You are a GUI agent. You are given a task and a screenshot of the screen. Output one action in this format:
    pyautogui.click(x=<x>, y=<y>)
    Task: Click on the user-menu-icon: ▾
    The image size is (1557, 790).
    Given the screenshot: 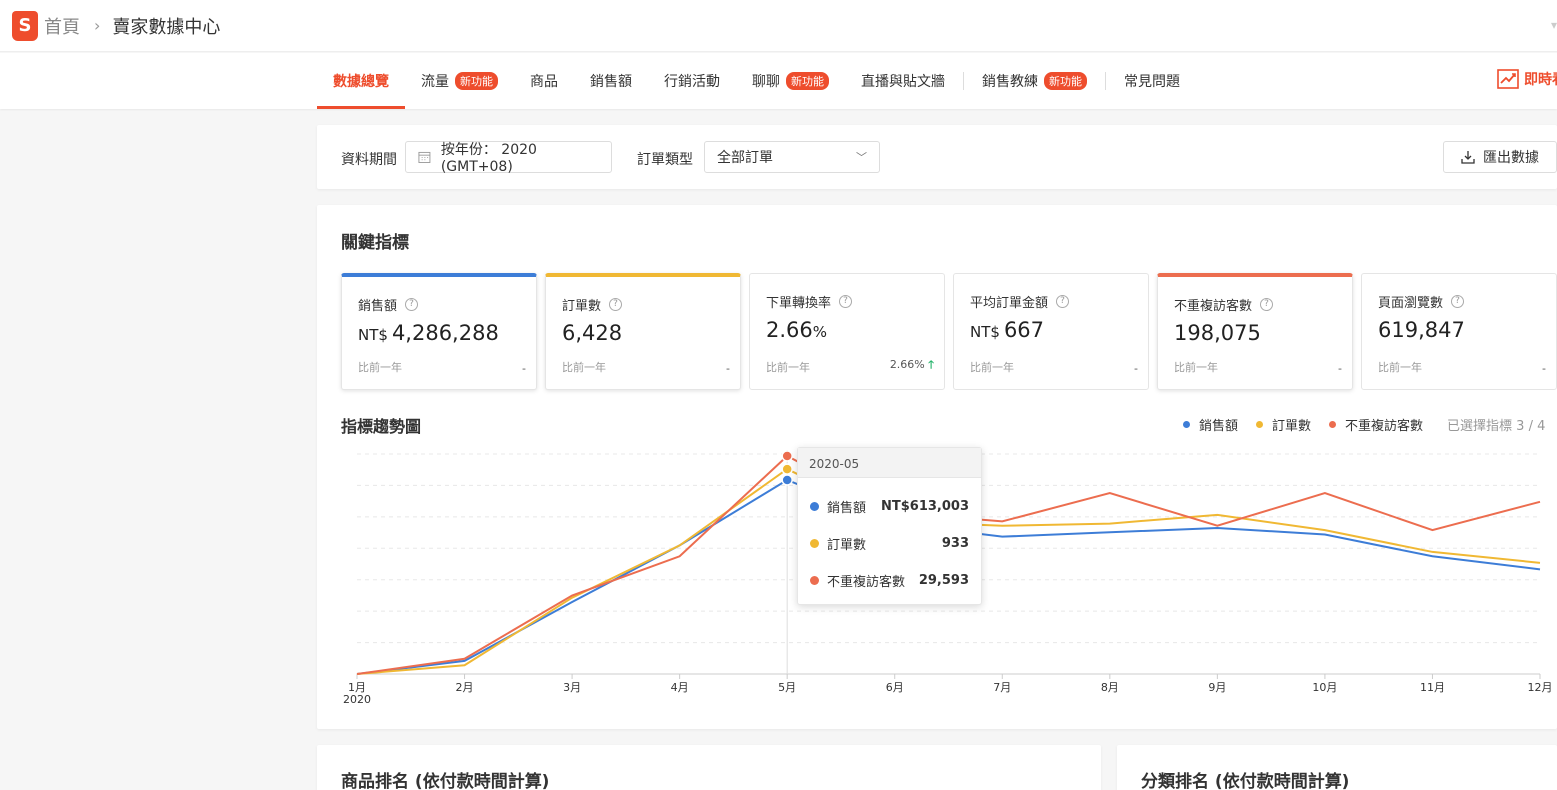 What is the action you would take?
    pyautogui.click(x=1554, y=25)
    